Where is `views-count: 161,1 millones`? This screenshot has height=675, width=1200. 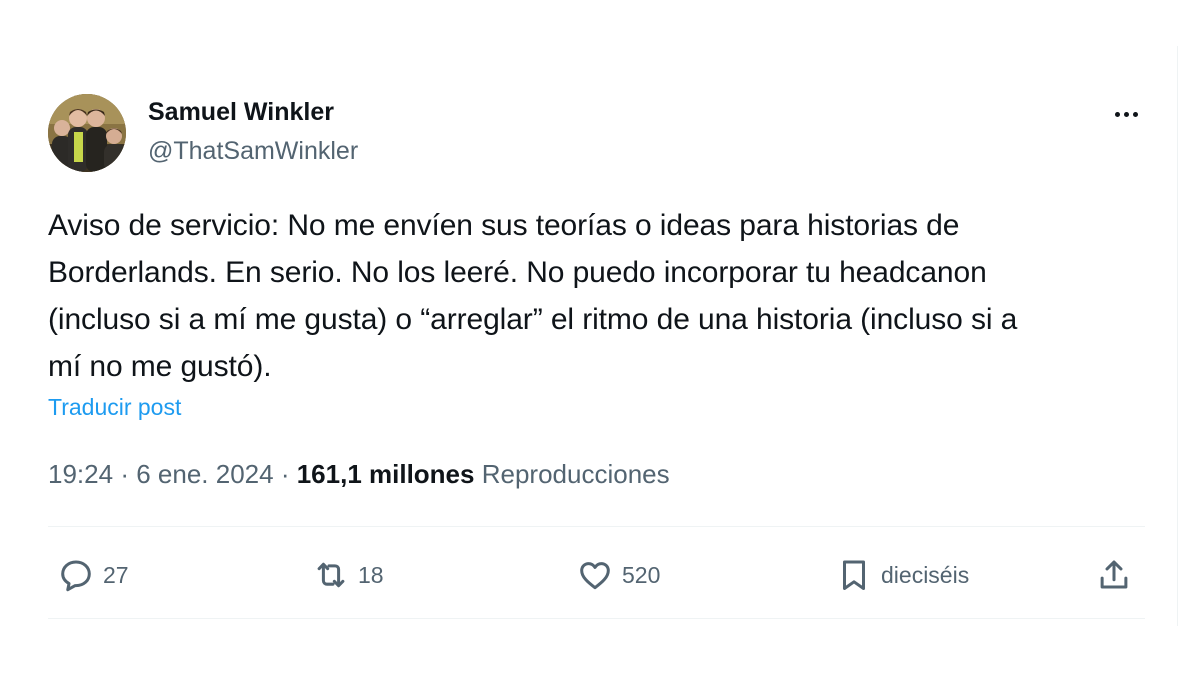 views-count: 161,1 millones is located at coordinates (385, 474).